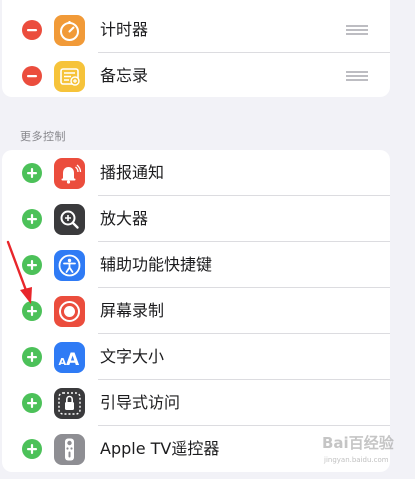 The width and height of the screenshot is (415, 479). I want to click on remove-timer-button, so click(32, 30).